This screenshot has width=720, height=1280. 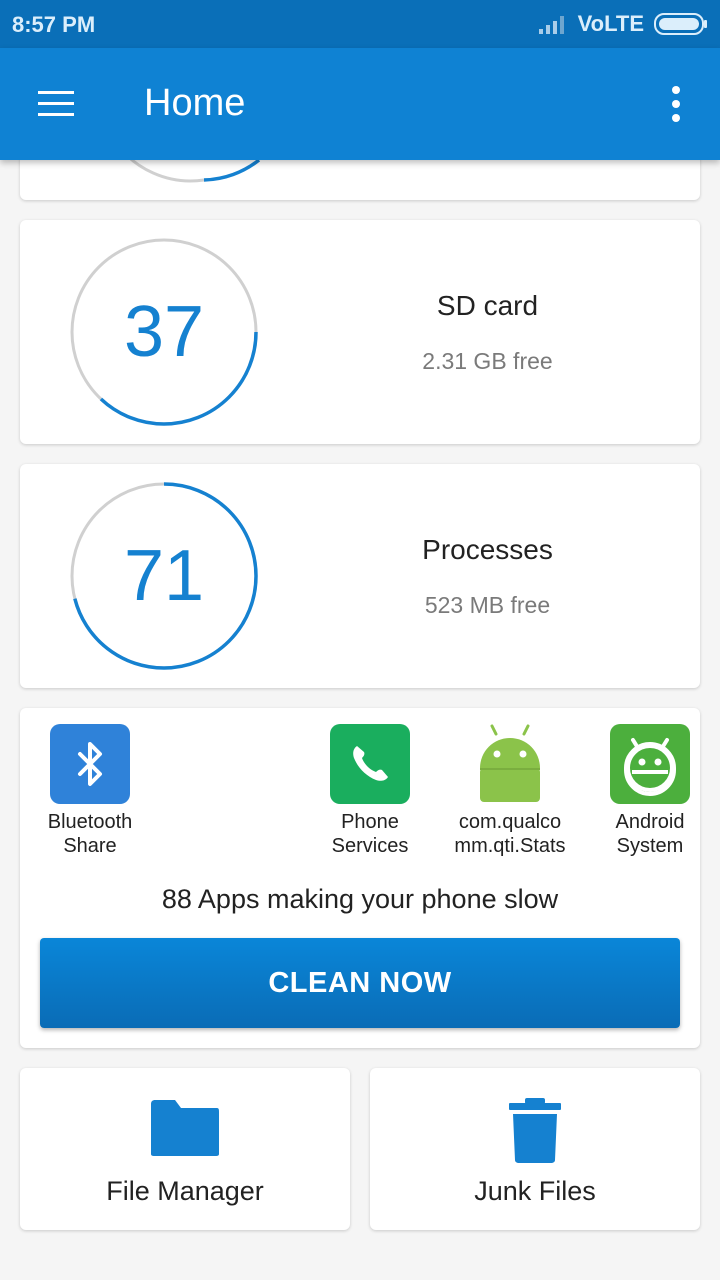 I want to click on processes-ring: 71, so click(x=164, y=576).